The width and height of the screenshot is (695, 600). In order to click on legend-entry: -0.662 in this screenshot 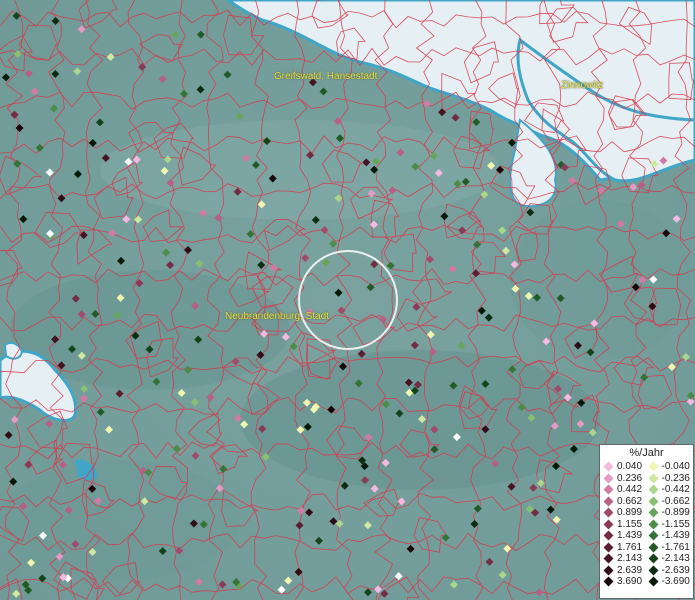, I will do `click(669, 502)`.